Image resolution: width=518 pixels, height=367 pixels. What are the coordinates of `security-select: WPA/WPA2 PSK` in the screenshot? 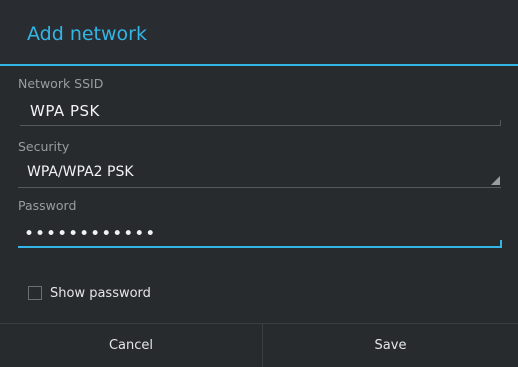 It's located at (80, 172).